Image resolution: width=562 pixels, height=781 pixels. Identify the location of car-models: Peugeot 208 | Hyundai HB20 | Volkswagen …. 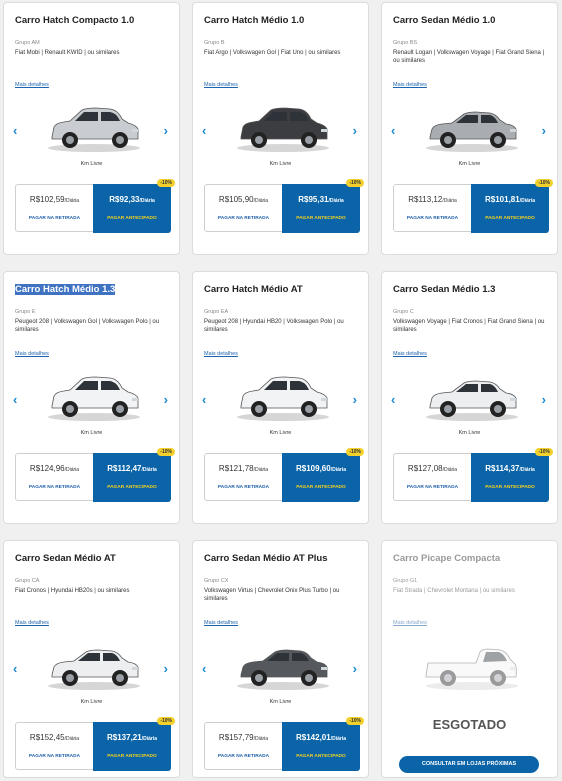
(274, 326).